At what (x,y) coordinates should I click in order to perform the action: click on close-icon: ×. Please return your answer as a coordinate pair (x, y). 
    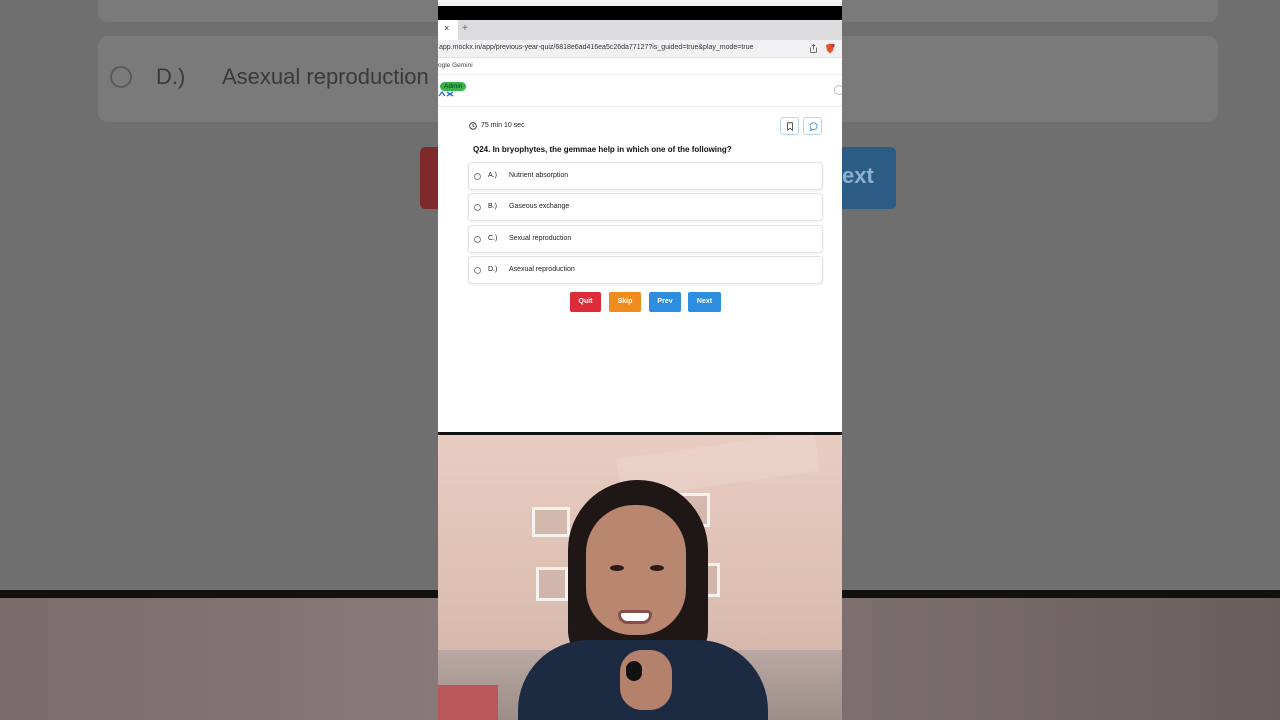
    Looking at the image, I should click on (446, 28).